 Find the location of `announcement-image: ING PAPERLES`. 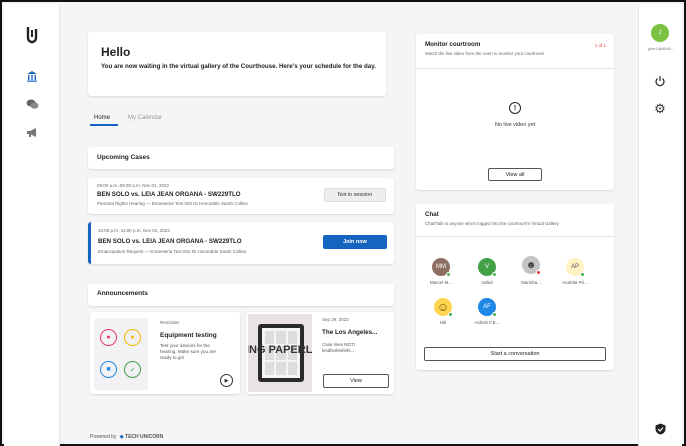

announcement-image: ING PAPERLES is located at coordinates (280, 353).